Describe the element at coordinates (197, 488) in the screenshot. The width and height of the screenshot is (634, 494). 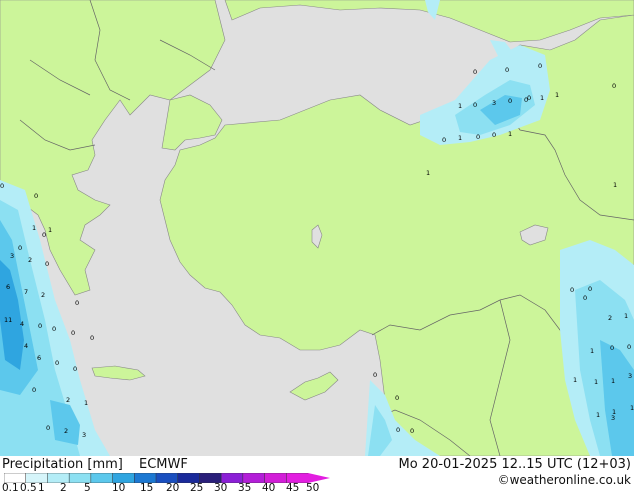
I see `legend-tick-label: 25` at that location.